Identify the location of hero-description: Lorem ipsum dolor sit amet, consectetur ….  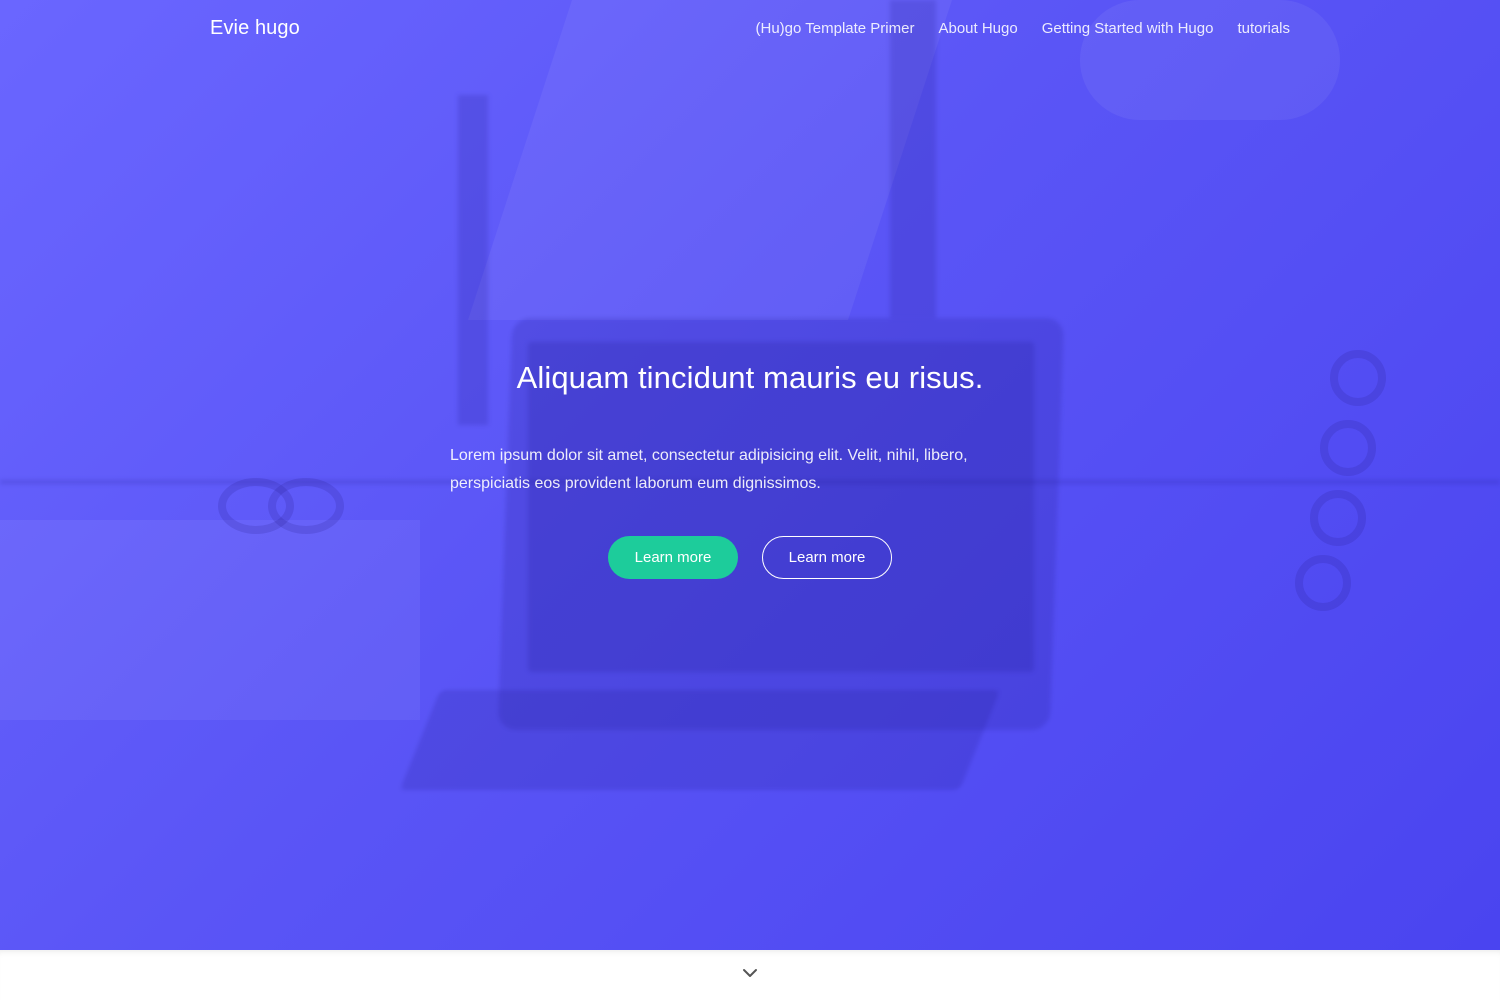
(709, 469).